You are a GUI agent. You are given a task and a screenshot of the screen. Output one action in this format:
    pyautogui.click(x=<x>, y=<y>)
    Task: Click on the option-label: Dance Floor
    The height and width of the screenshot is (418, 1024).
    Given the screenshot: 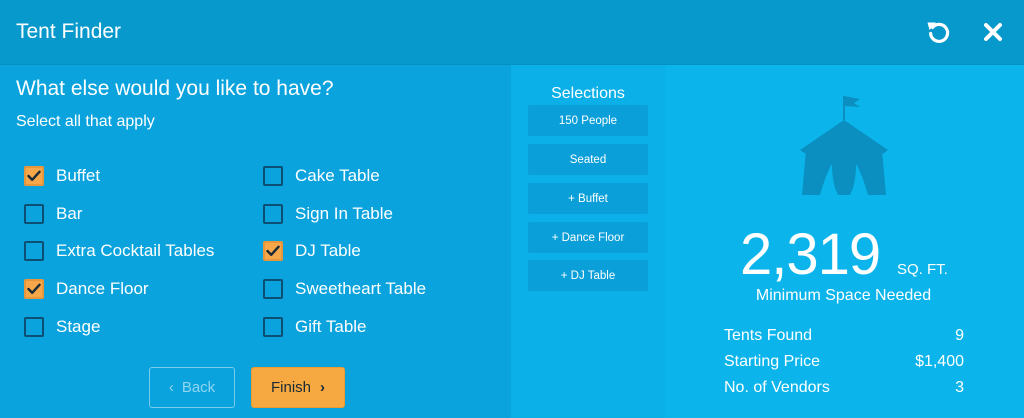 What is the action you would take?
    pyautogui.click(x=102, y=288)
    